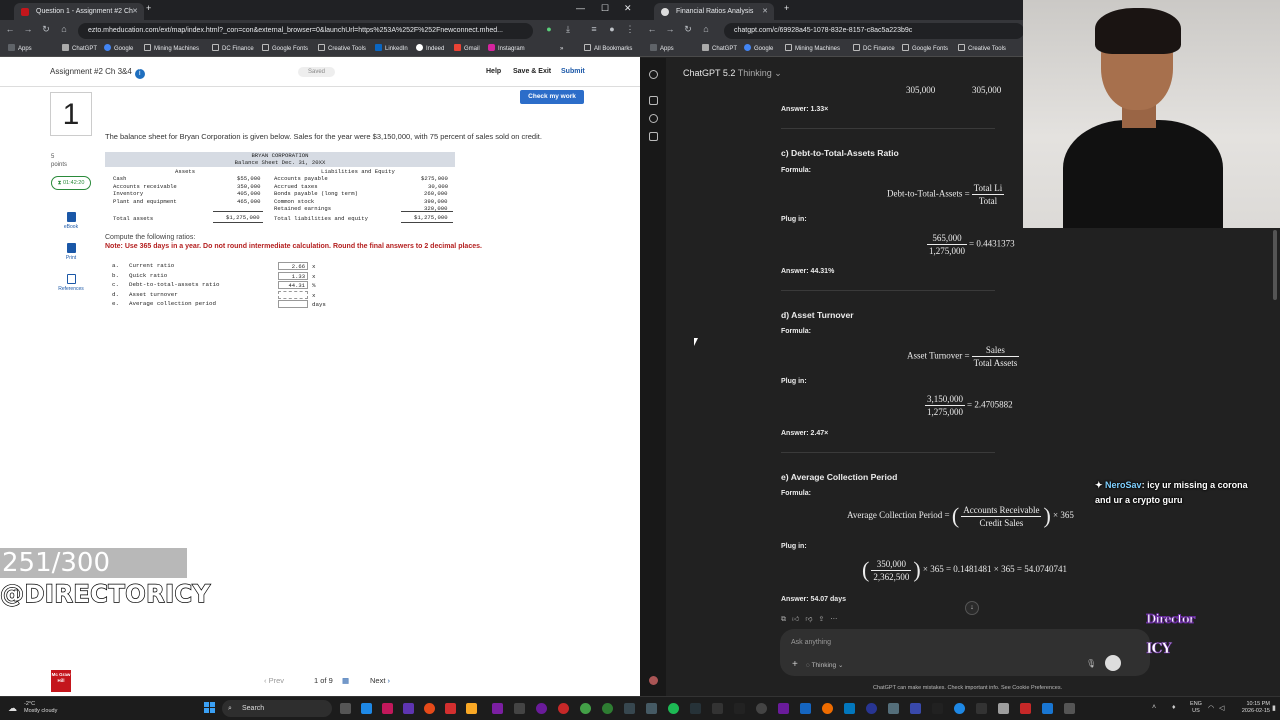 The width and height of the screenshot is (1280, 720). I want to click on extension-icon: ●, so click(549, 29).